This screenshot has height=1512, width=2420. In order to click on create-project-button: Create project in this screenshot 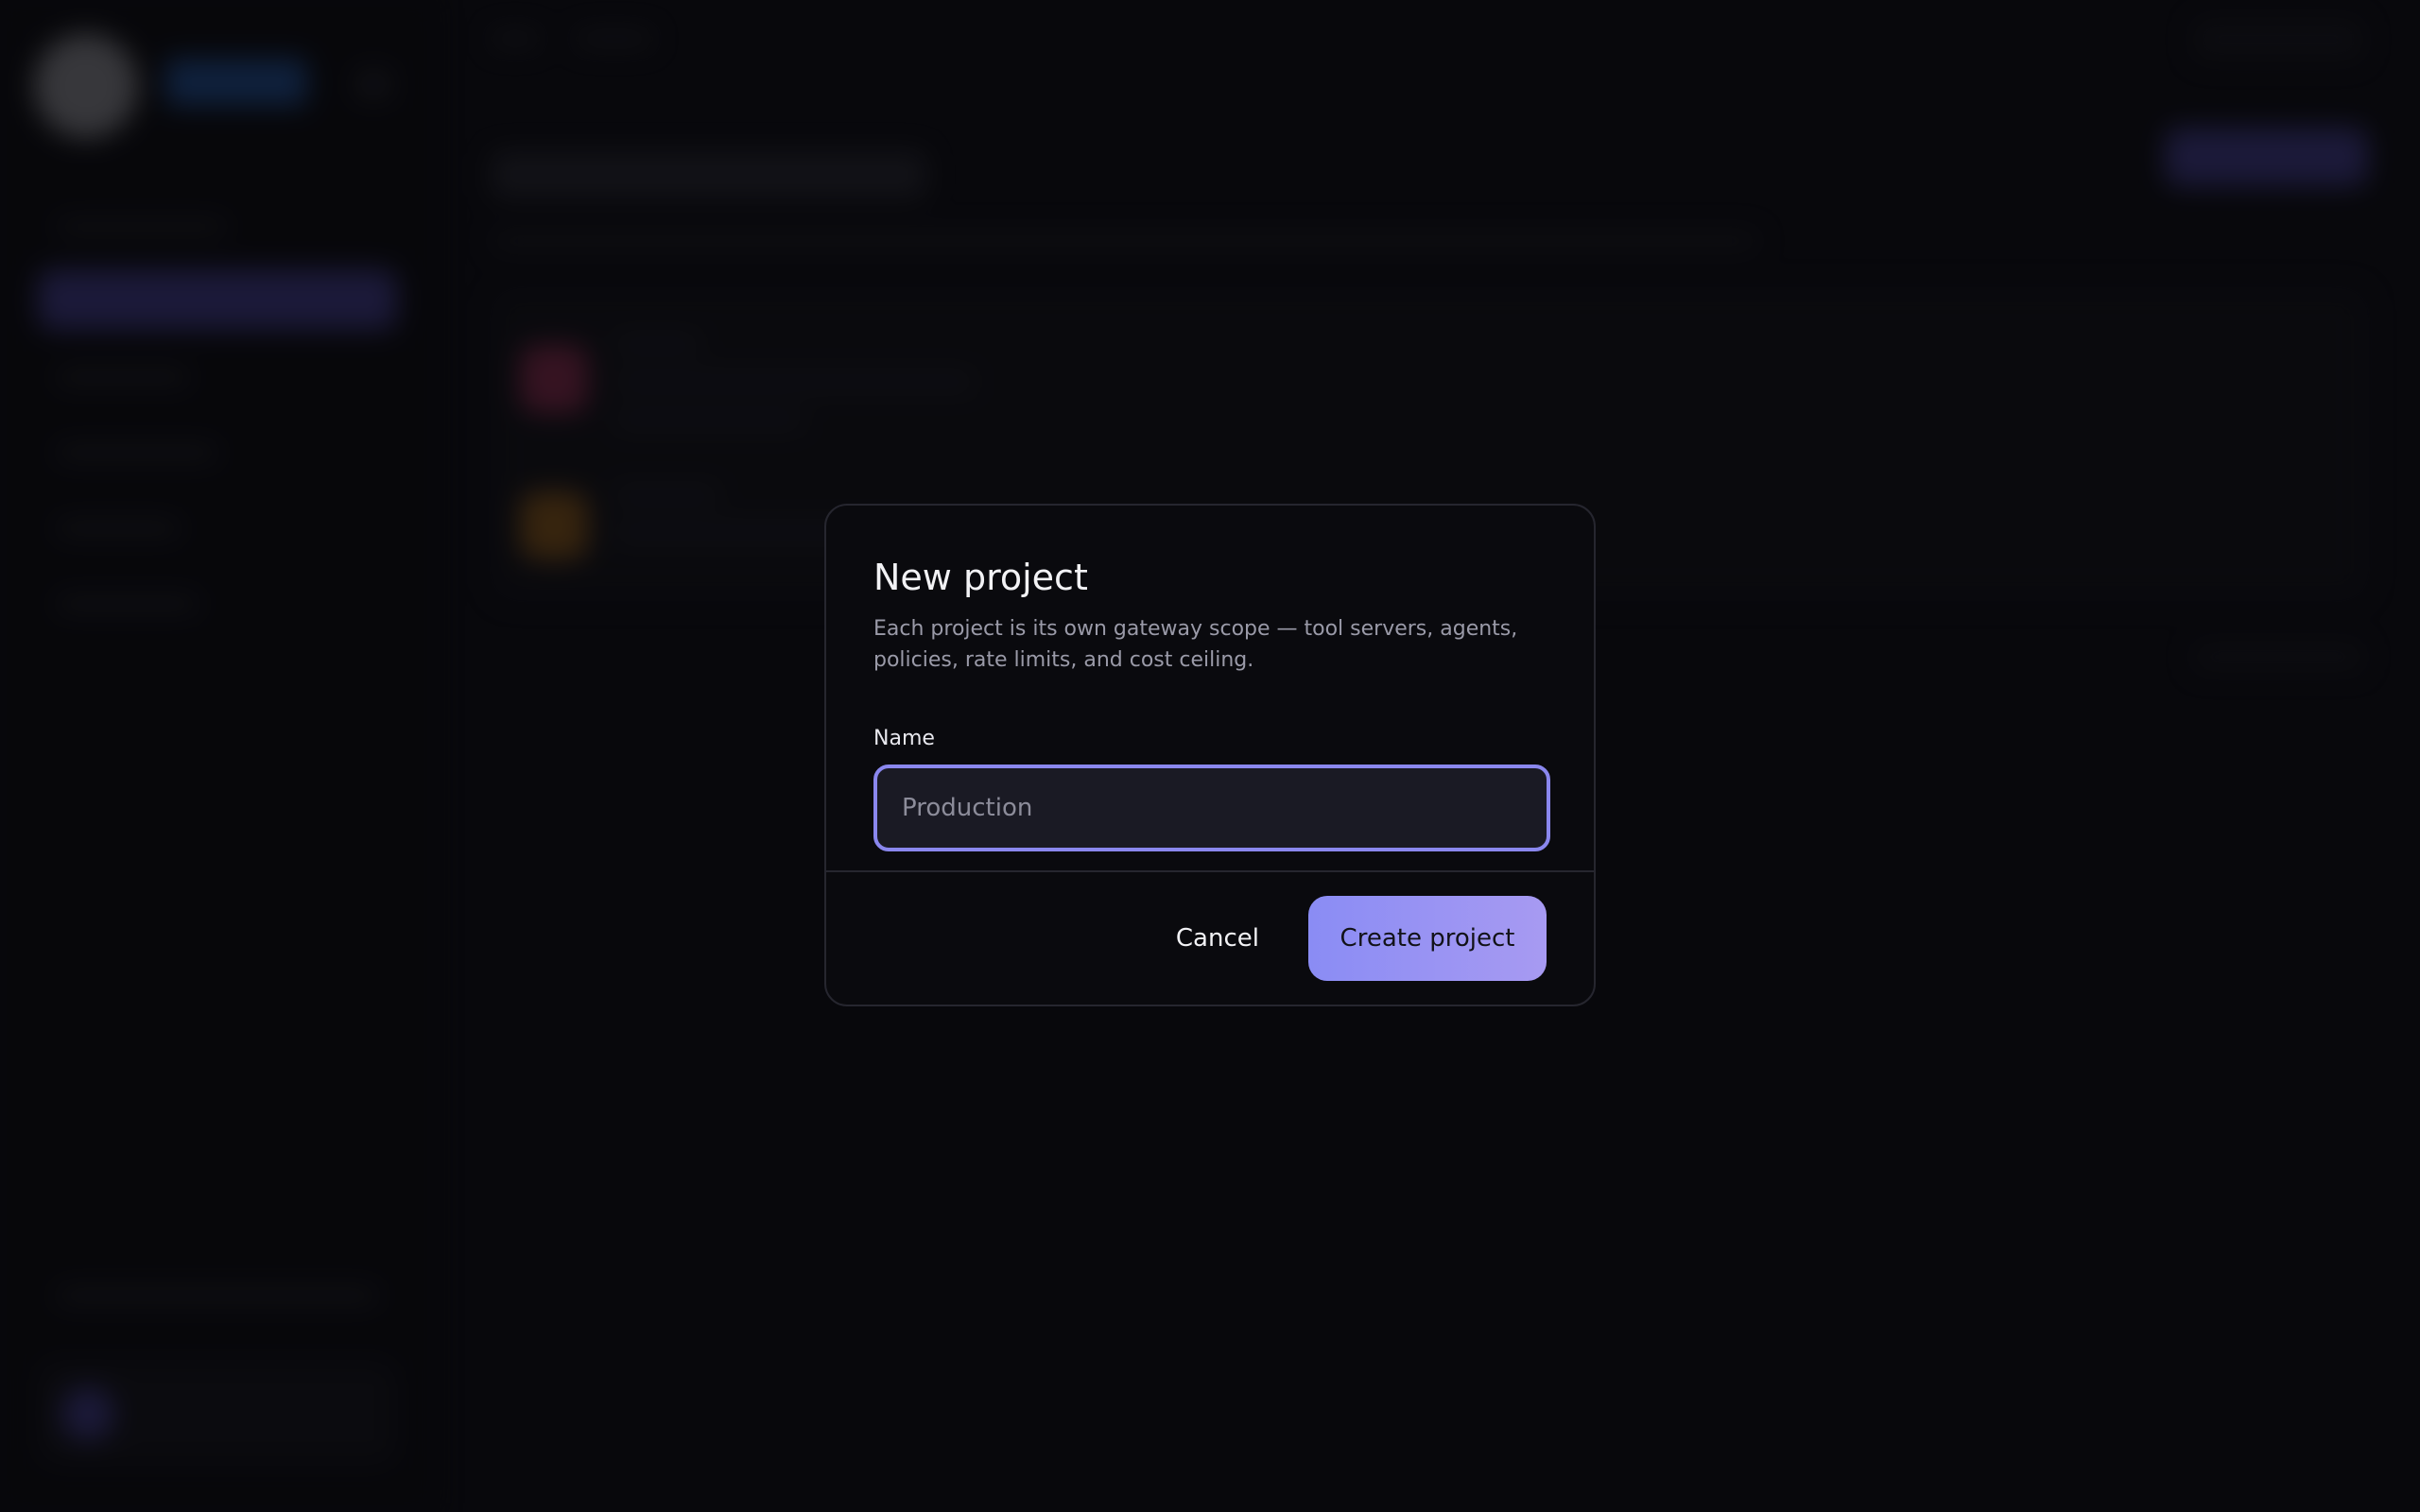, I will do `click(1427, 938)`.